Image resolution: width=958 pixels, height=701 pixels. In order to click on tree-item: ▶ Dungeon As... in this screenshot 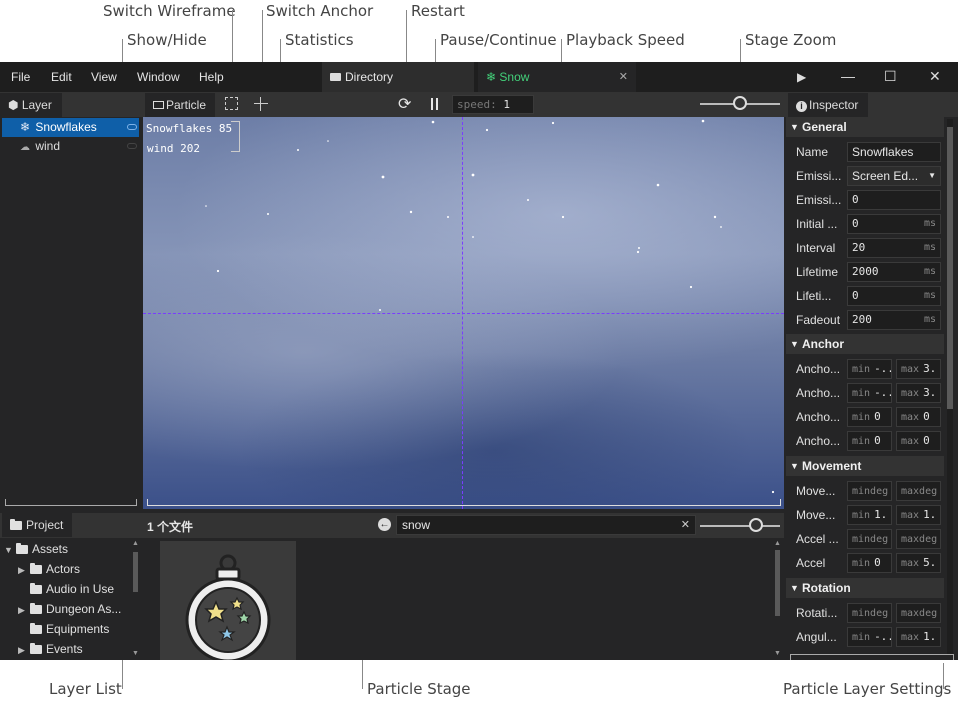, I will do `click(69, 609)`.